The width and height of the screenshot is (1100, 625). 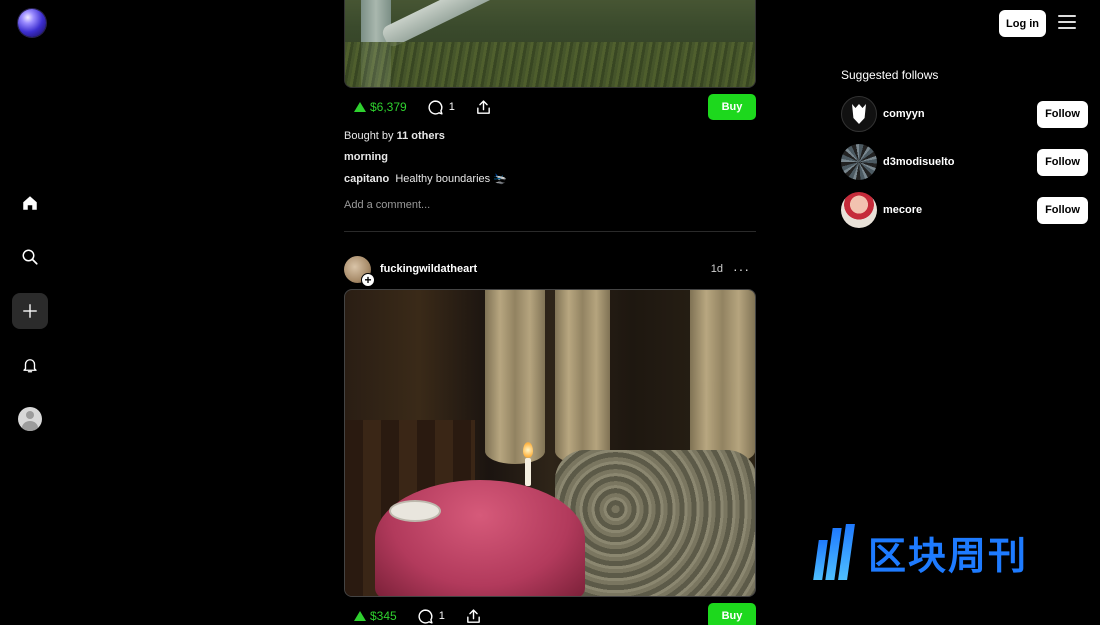 I want to click on post-caption: morning, so click(x=366, y=157).